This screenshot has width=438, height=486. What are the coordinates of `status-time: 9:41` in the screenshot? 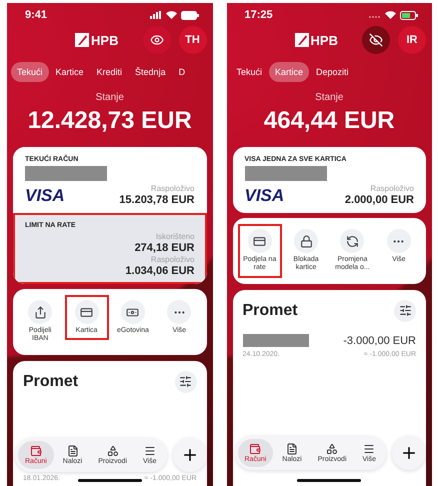 It's located at (36, 15).